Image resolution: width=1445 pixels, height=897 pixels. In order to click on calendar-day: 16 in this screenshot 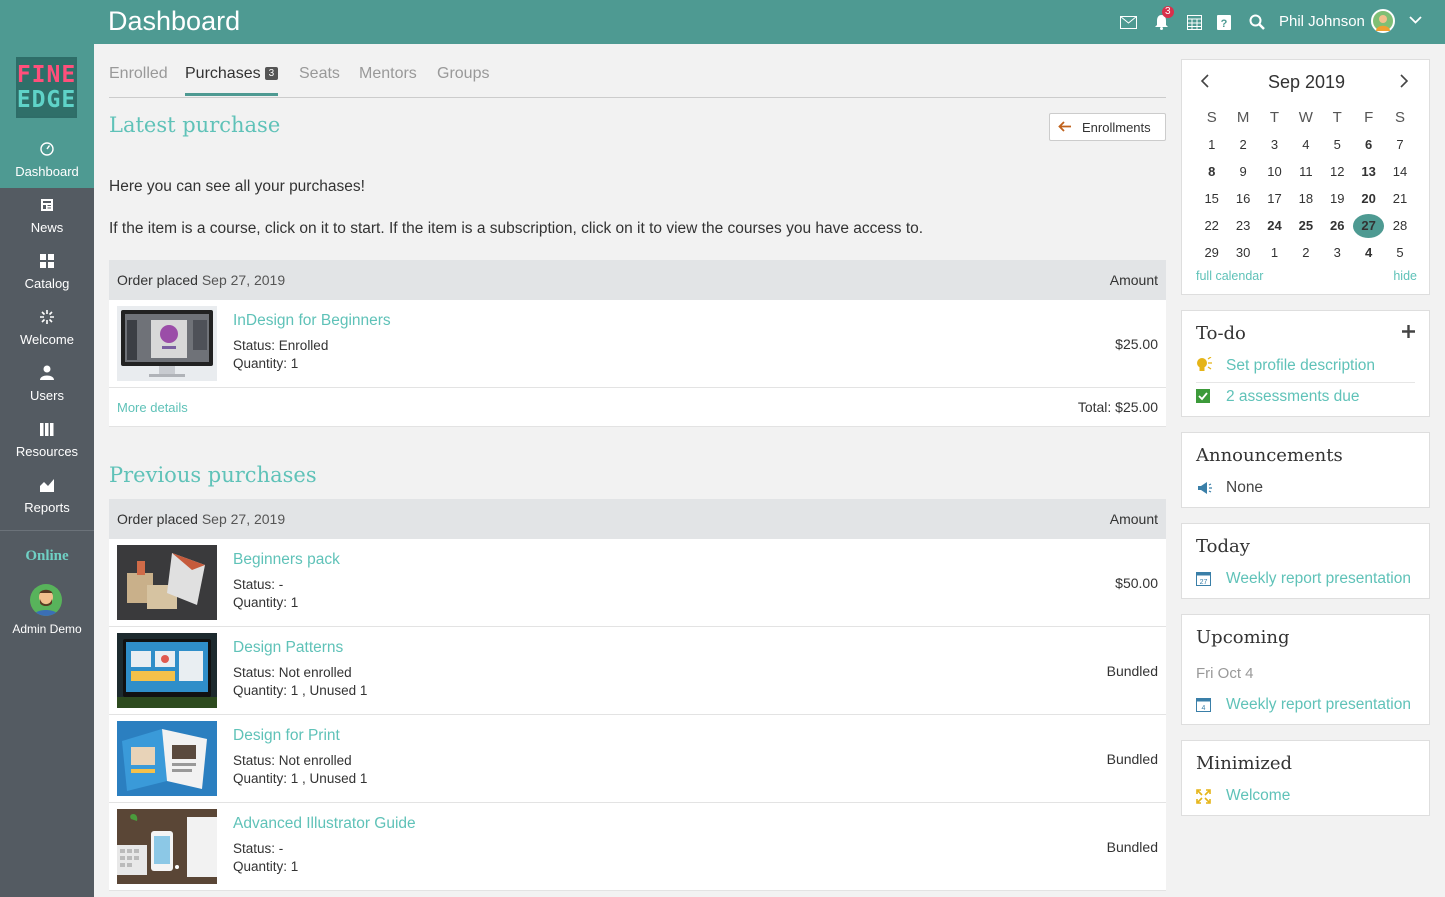, I will do `click(1242, 198)`.